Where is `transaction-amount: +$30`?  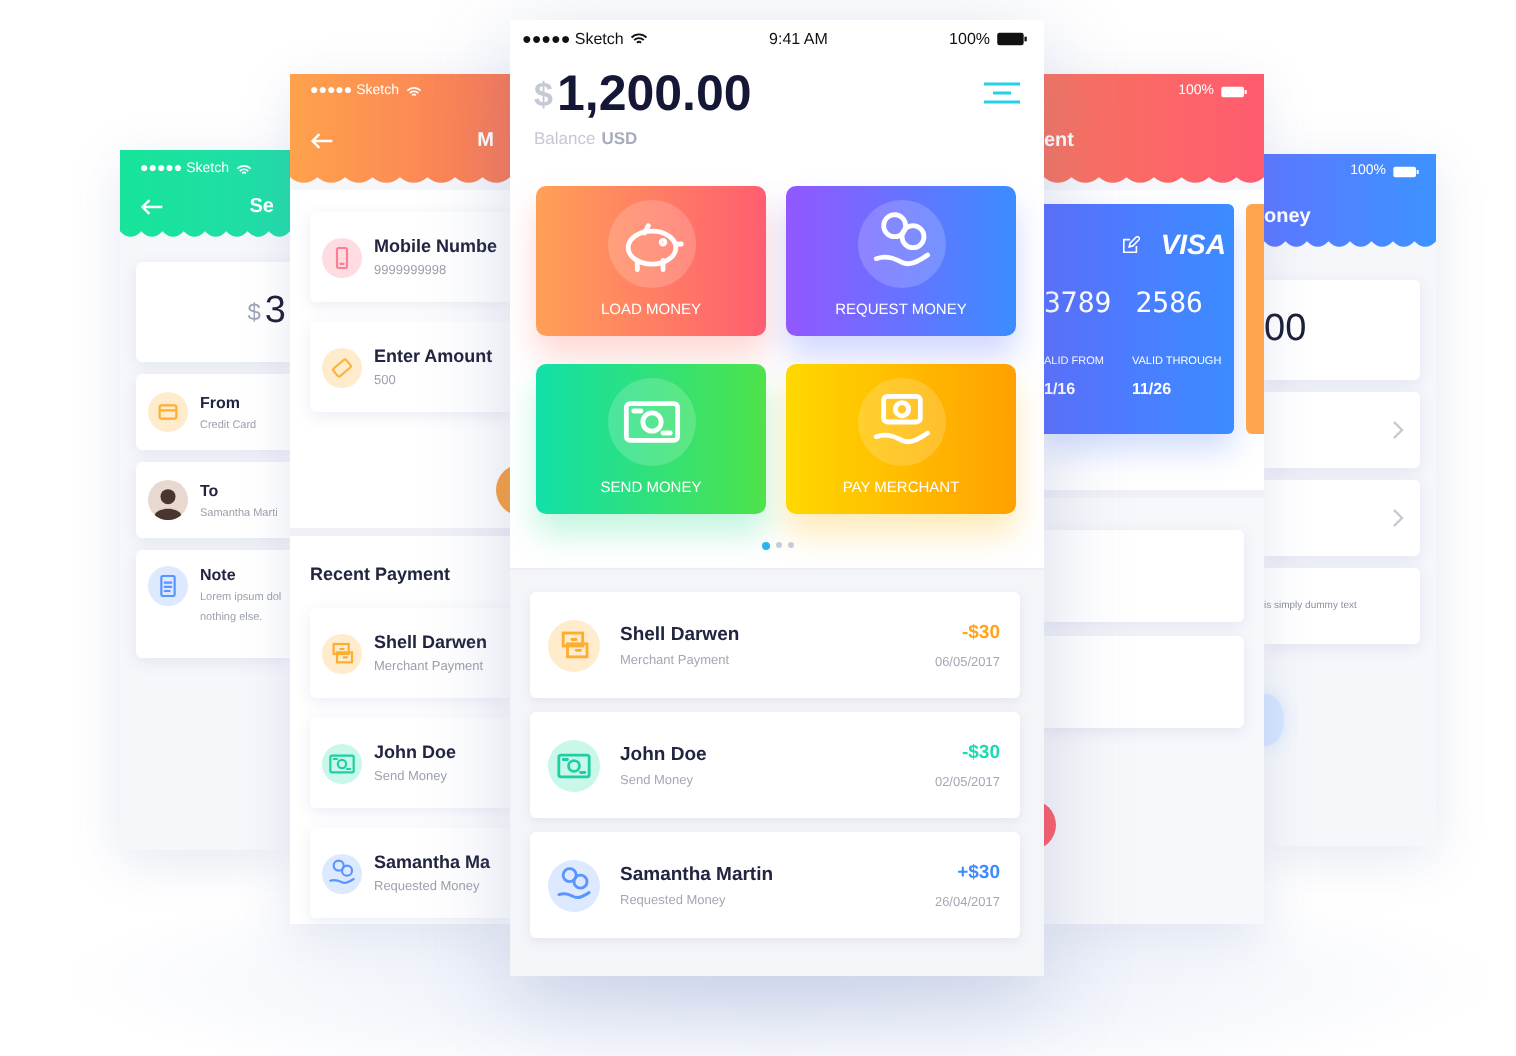 transaction-amount: +$30 is located at coordinates (978, 872).